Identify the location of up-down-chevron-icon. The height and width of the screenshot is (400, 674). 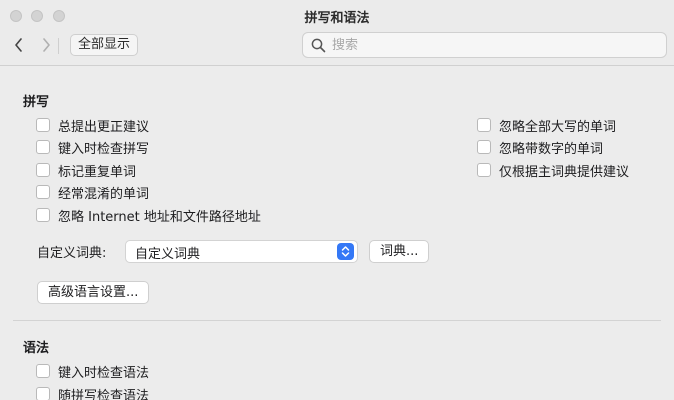
(345, 251).